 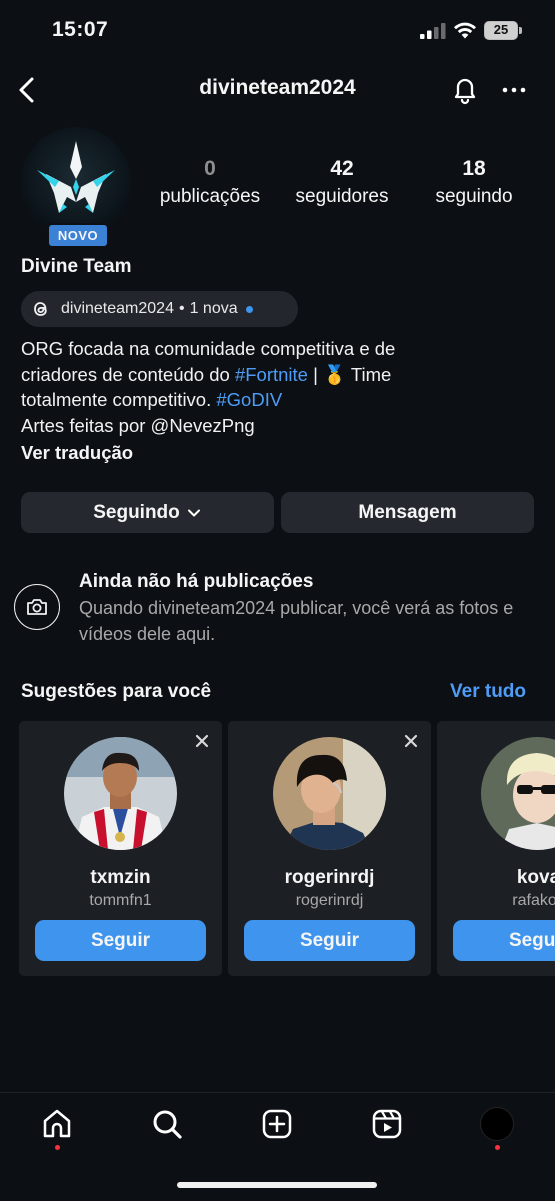 I want to click on message-button-label: Mensagem, so click(x=407, y=512).